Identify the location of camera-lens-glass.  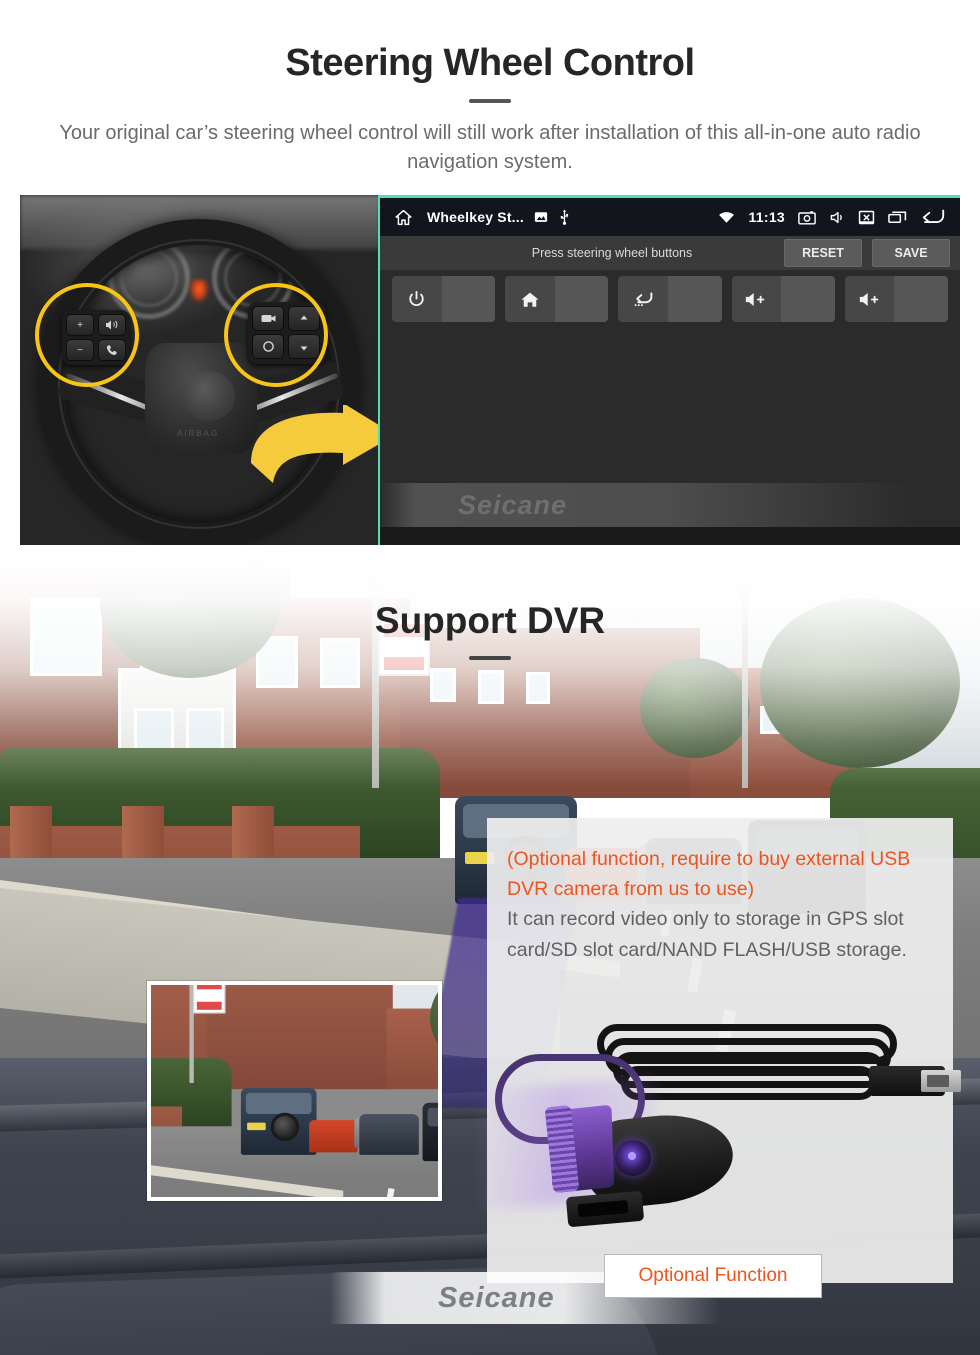
(633, 1158).